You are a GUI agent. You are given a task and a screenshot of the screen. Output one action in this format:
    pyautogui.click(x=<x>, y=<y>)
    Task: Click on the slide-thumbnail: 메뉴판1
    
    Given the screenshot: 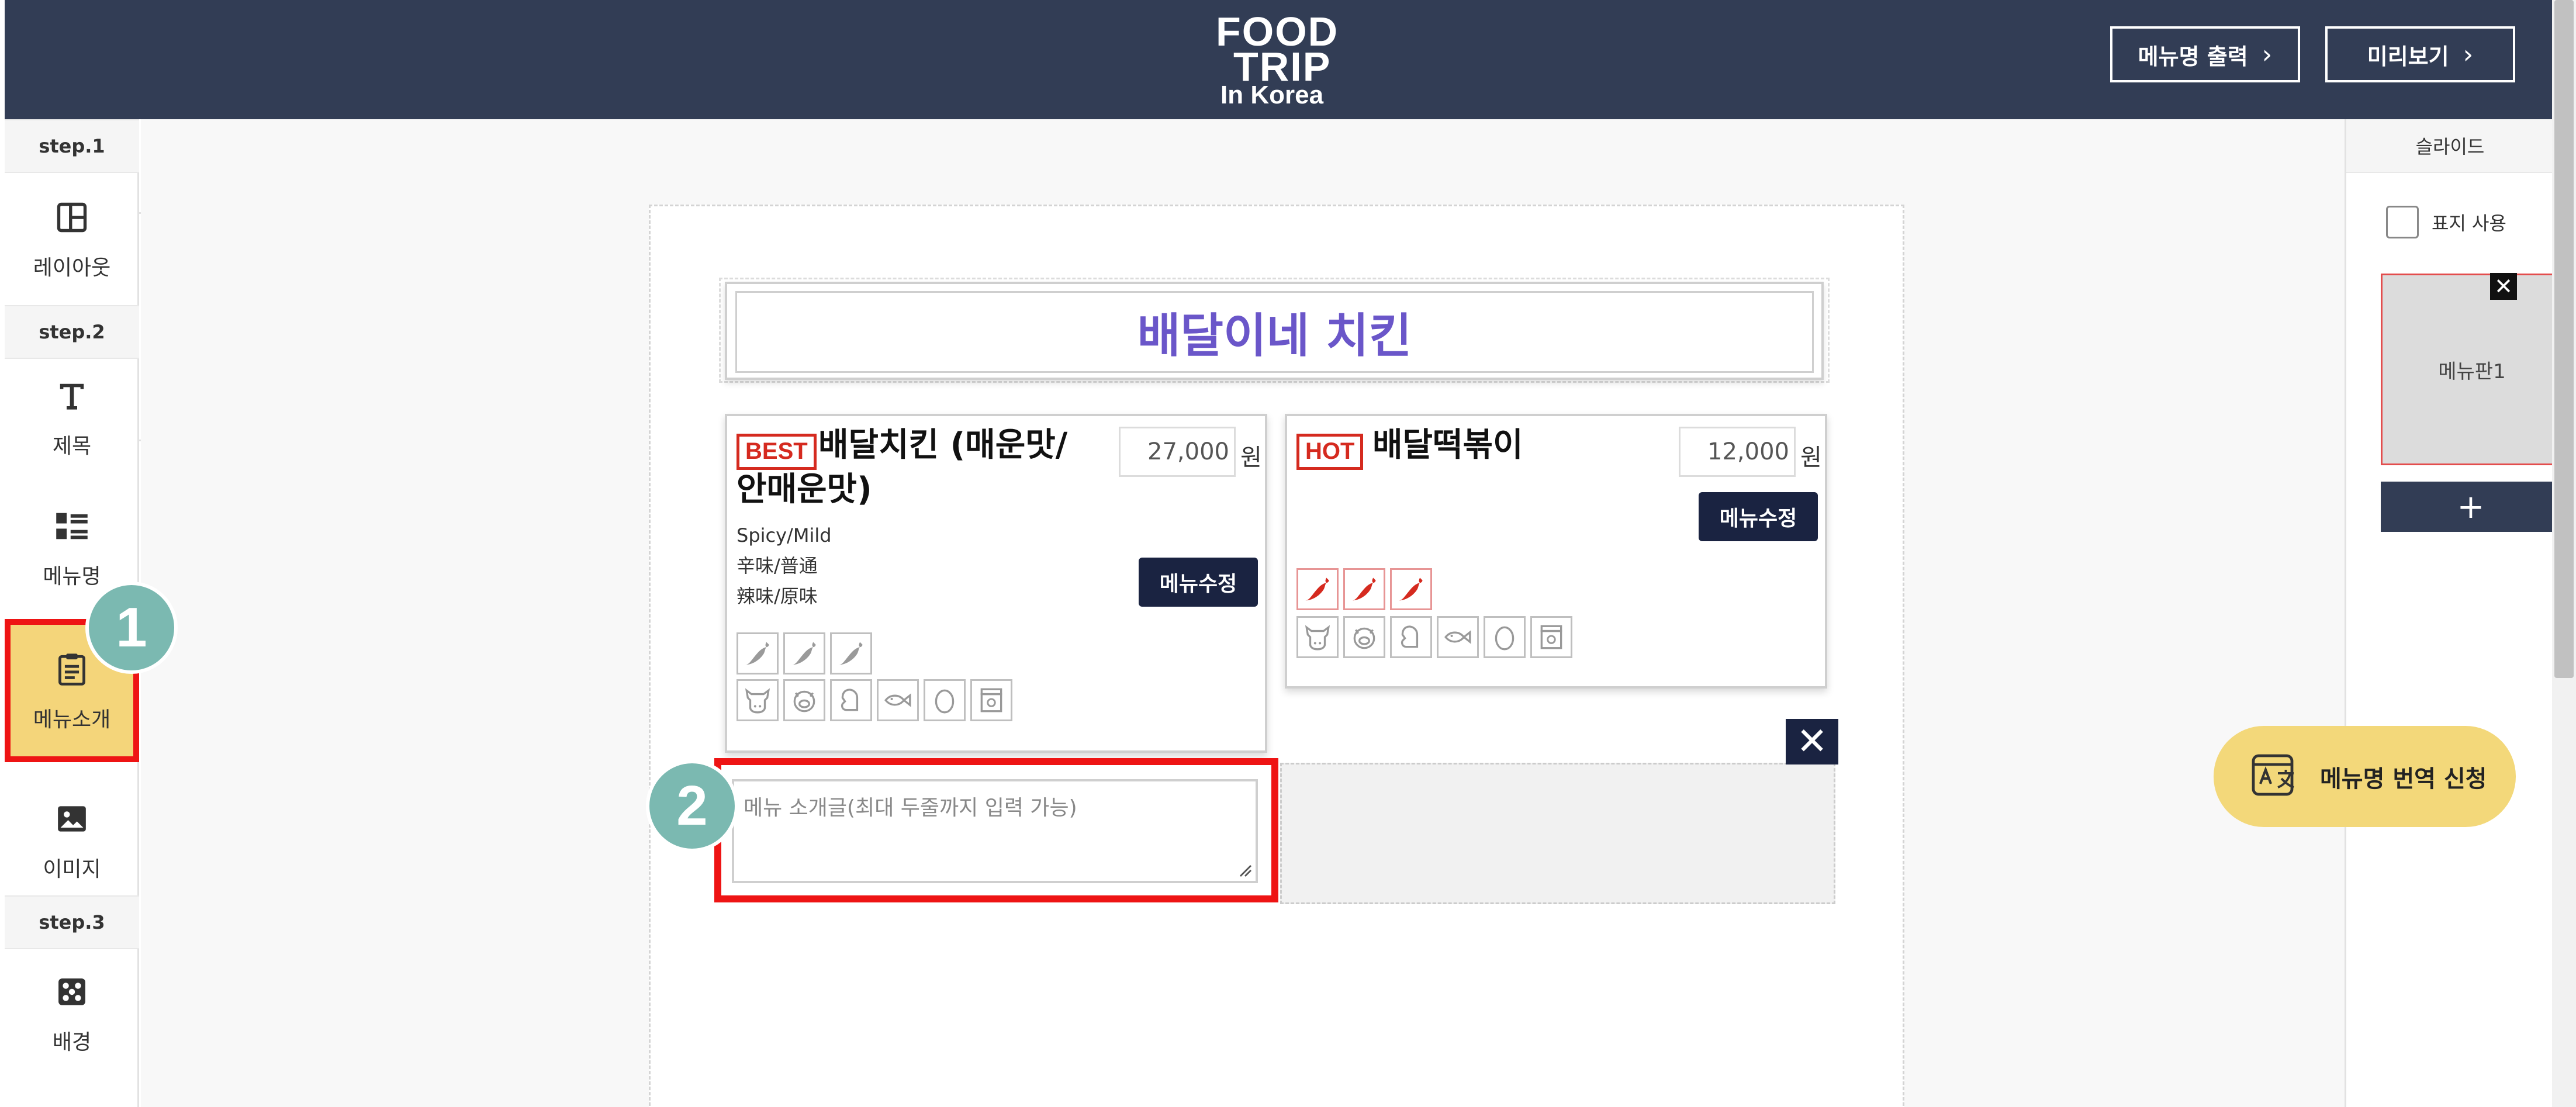 What is the action you would take?
    pyautogui.click(x=2472, y=369)
    